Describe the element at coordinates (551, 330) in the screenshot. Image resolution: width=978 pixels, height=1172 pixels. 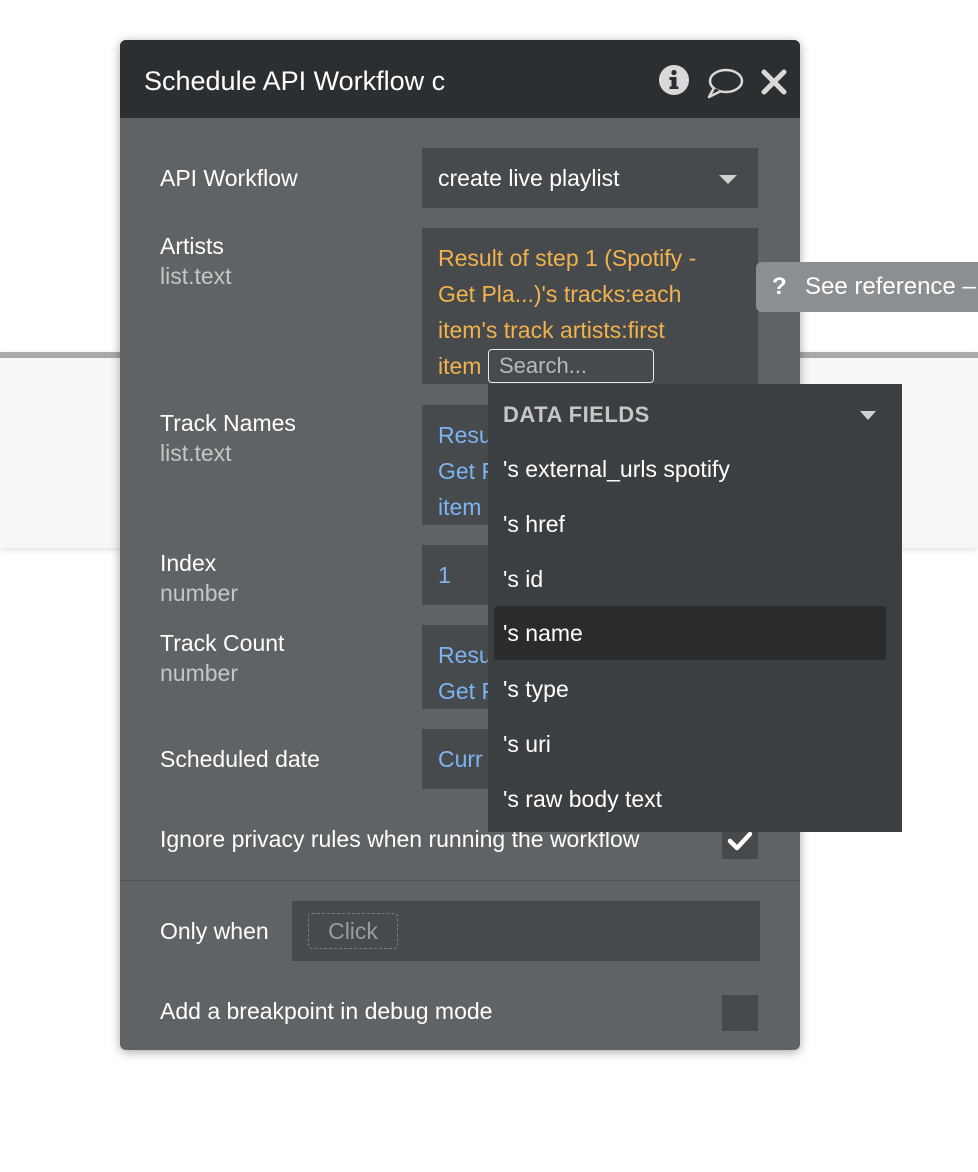
I see `artists-expression-line: item's track artists:first` at that location.